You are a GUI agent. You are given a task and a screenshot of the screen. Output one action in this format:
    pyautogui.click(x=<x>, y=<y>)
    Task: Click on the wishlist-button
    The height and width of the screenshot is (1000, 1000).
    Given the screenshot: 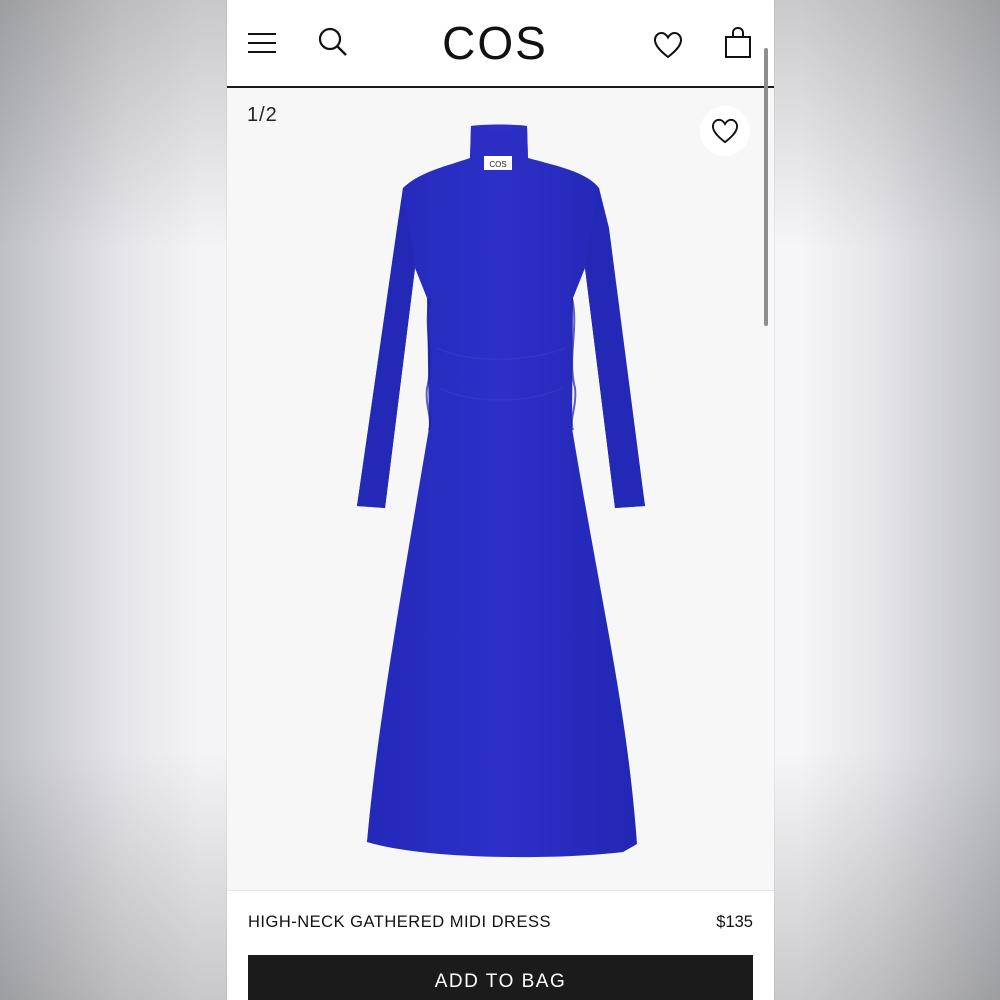 What is the action you would take?
    pyautogui.click(x=668, y=45)
    